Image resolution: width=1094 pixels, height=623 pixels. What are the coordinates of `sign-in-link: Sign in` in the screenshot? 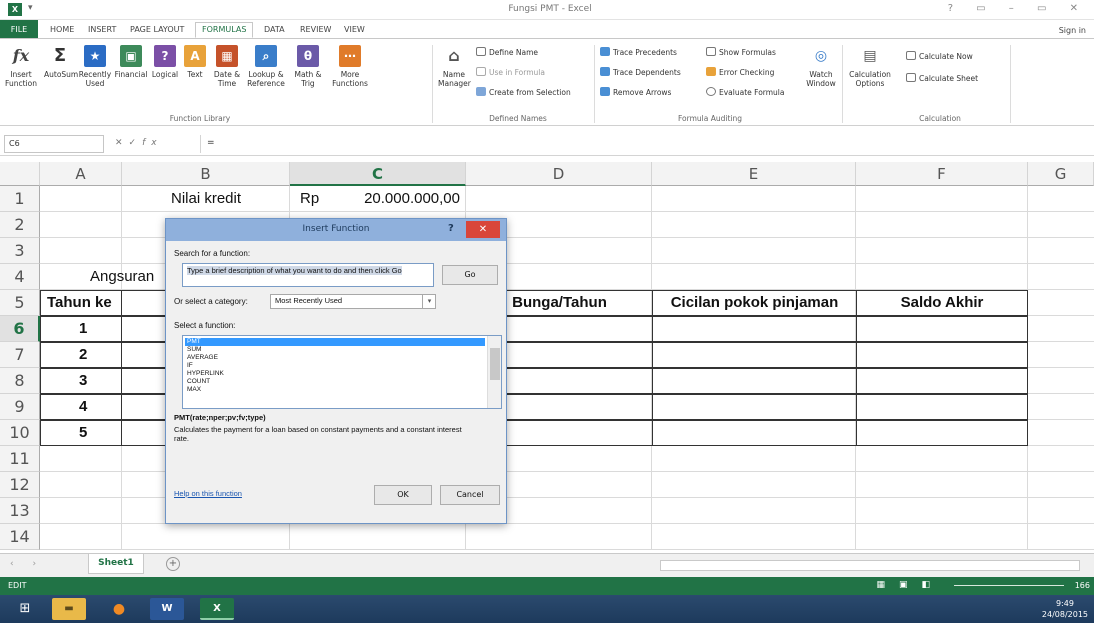 It's located at (1072, 30).